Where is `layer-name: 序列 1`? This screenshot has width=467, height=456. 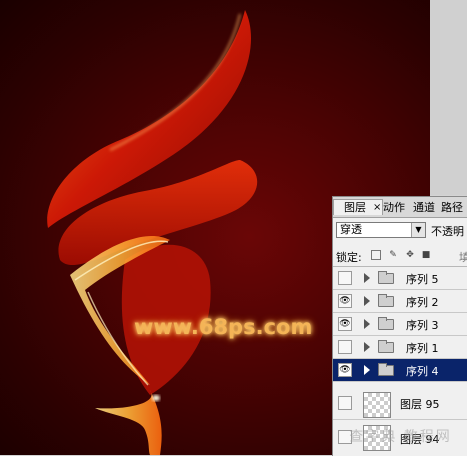 layer-name: 序列 1 is located at coordinates (422, 348).